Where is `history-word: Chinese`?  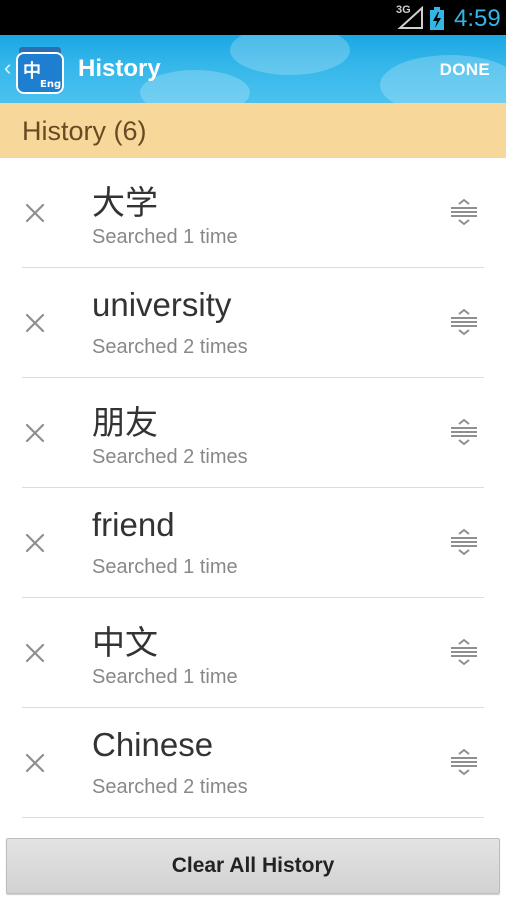 history-word: Chinese is located at coordinates (153, 744).